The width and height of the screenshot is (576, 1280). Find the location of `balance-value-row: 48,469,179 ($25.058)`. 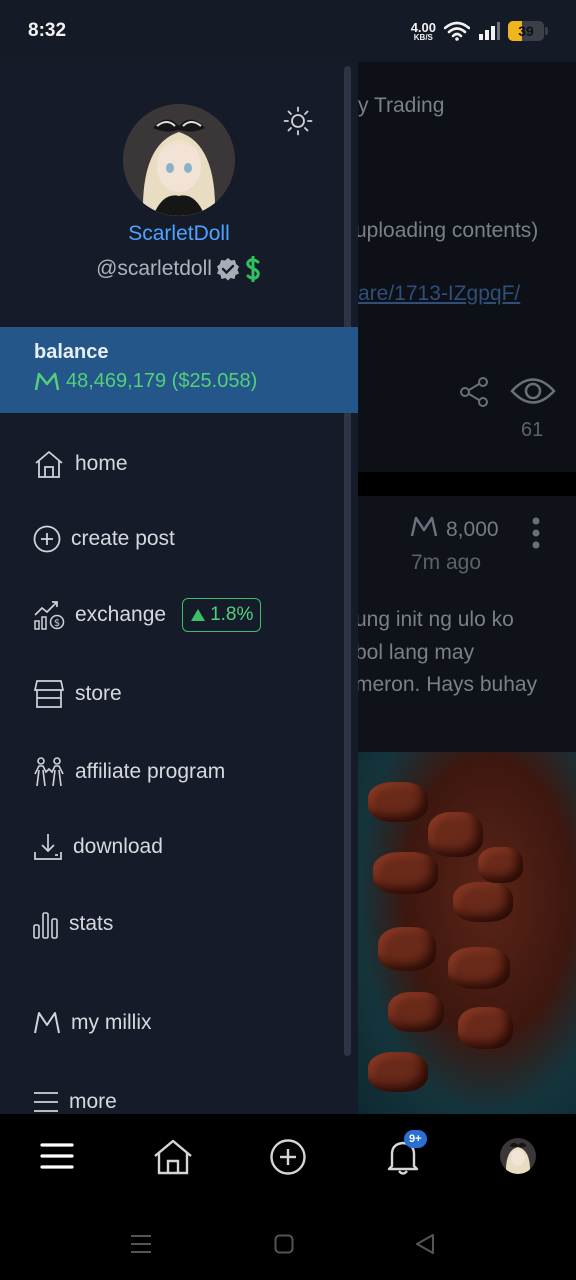

balance-value-row: 48,469,179 ($25.058) is located at coordinates (196, 381).